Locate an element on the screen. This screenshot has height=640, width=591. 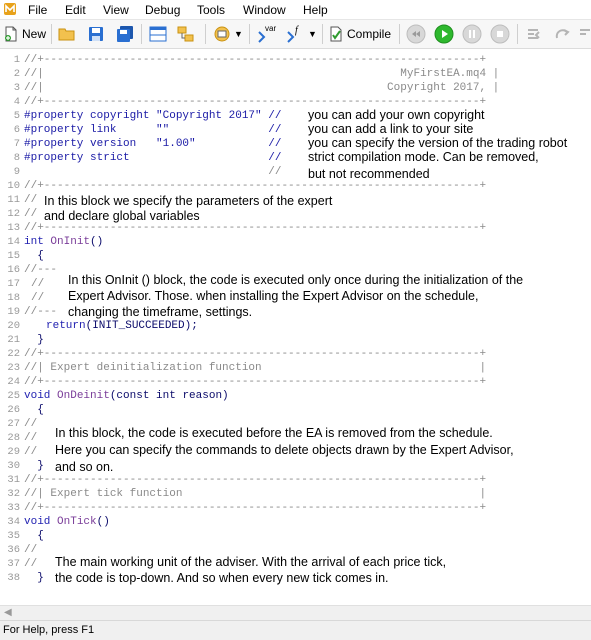
menu-help: Help is located at coordinates (315, 10).